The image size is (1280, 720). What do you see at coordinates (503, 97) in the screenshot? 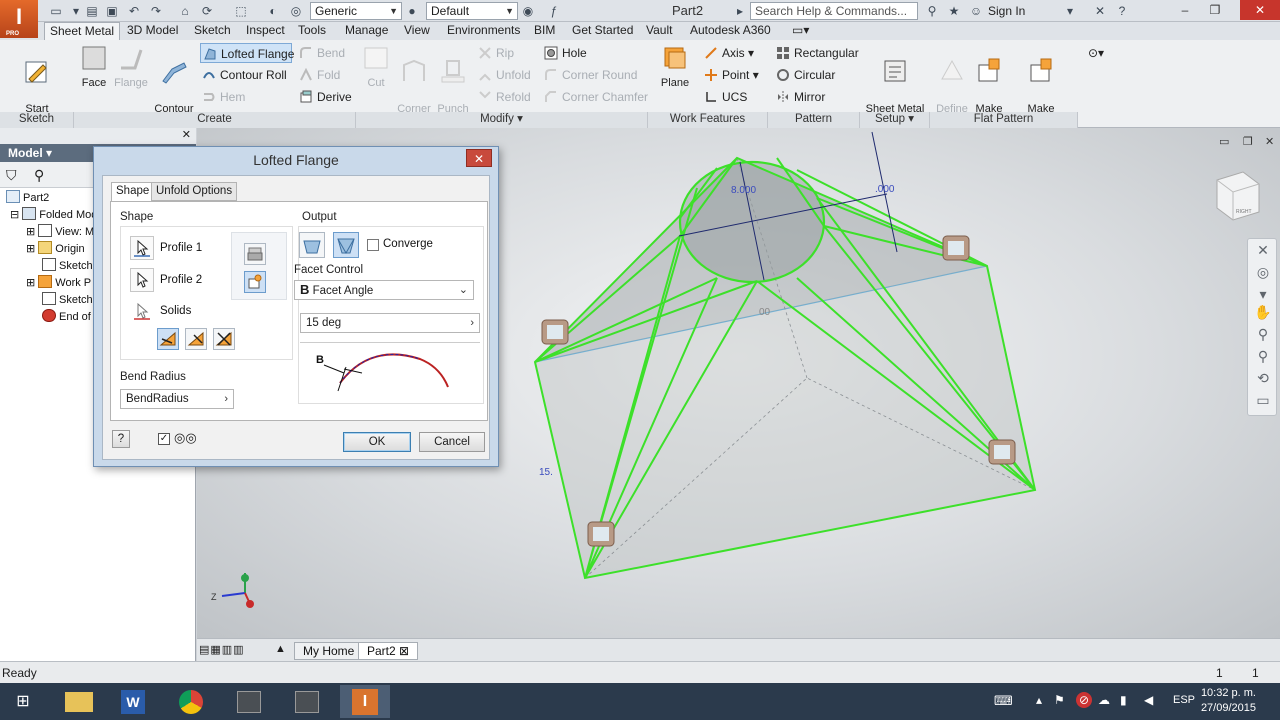
I see `refold-button: Refold` at bounding box center [503, 97].